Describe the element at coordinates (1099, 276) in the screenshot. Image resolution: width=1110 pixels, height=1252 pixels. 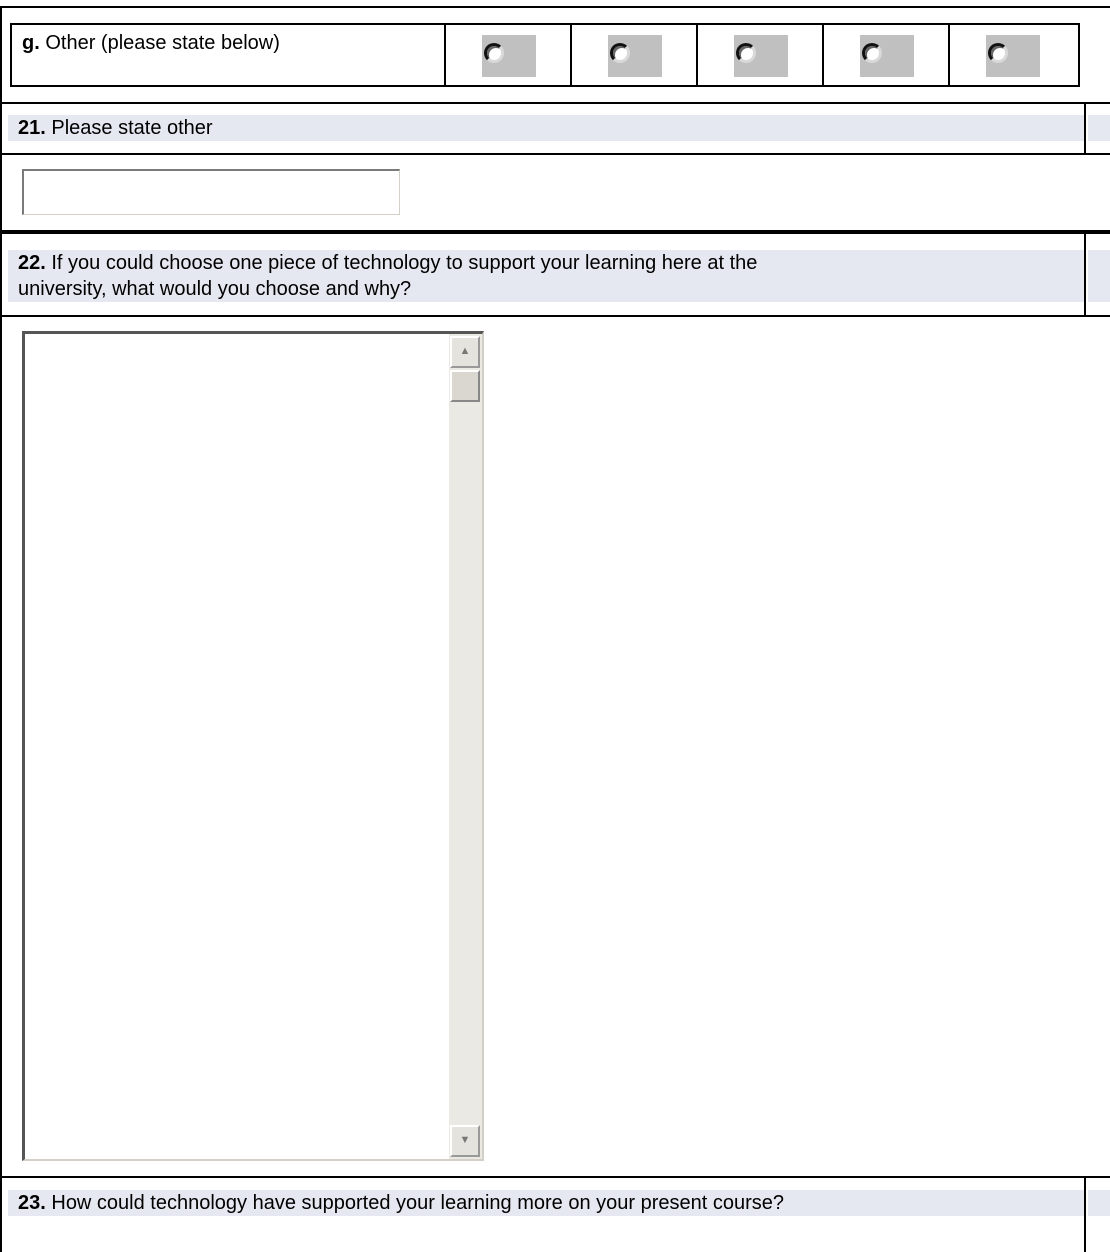
I see `question-22-header-tail` at that location.